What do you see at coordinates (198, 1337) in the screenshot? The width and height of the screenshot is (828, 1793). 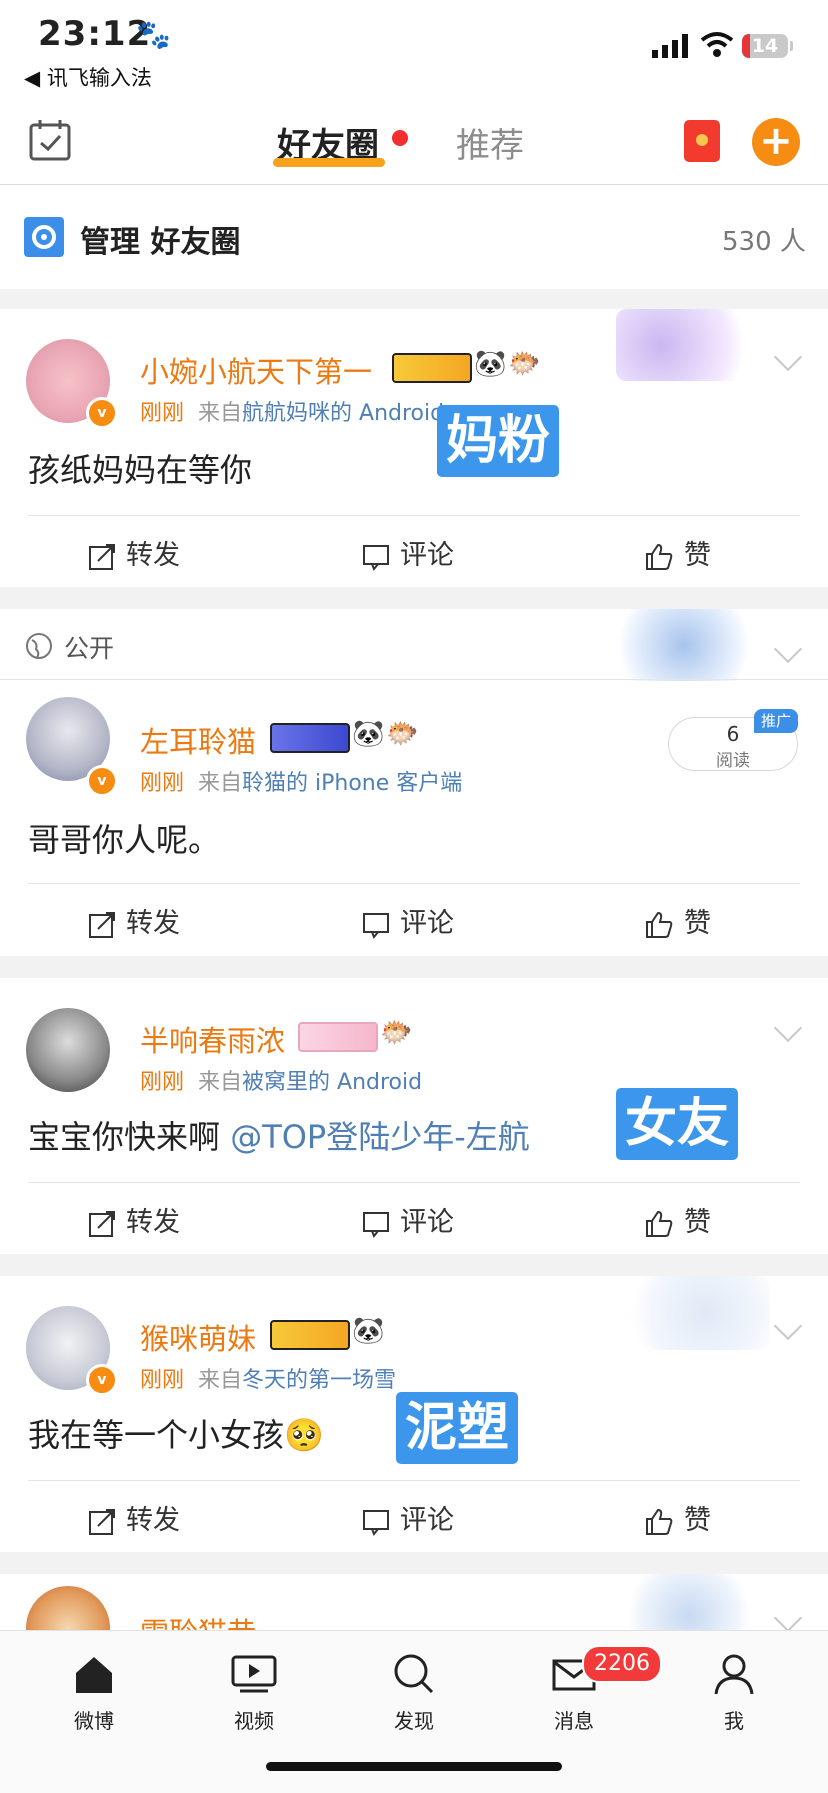 I see `username: 猴咪萌妹` at bounding box center [198, 1337].